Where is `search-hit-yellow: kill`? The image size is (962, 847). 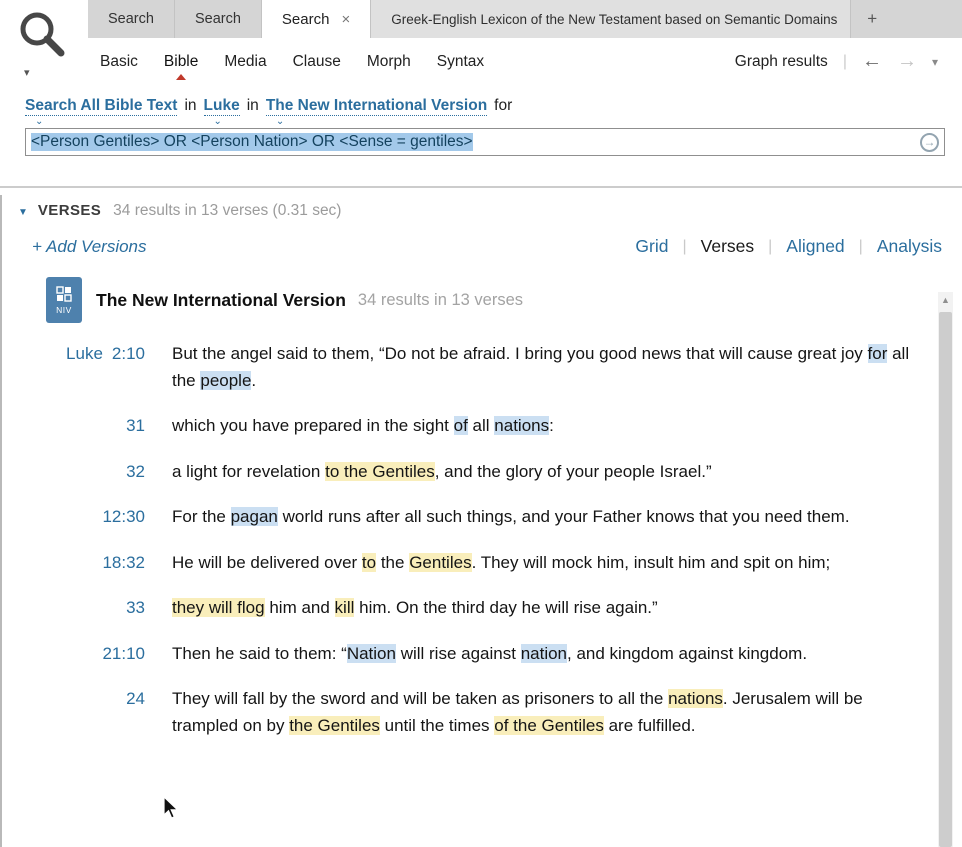 search-hit-yellow: kill is located at coordinates (344, 607).